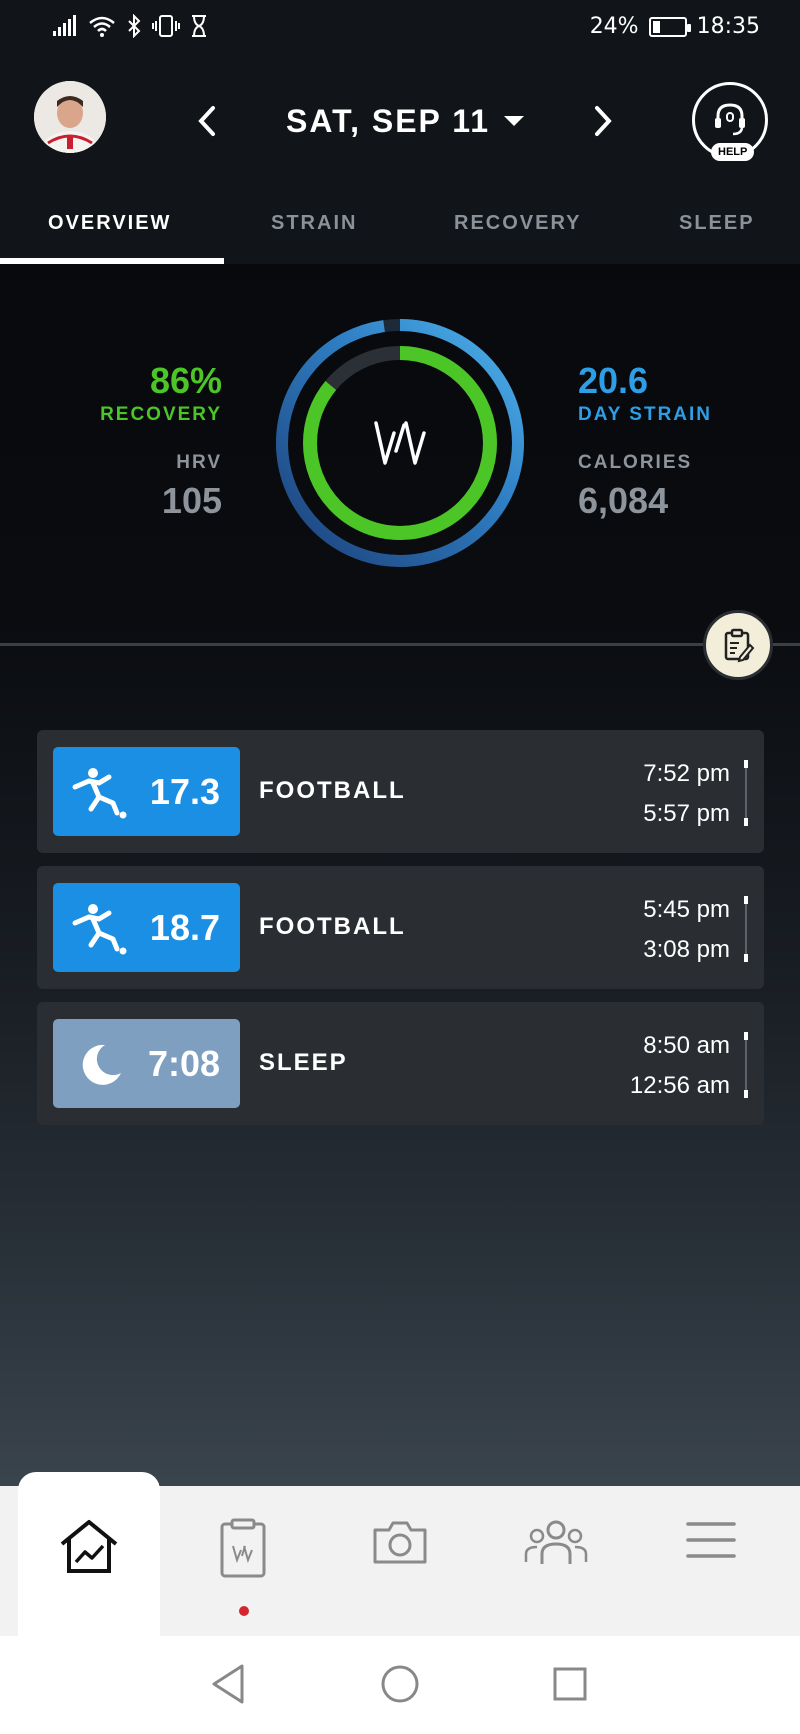  Describe the element at coordinates (134, 26) in the screenshot. I see `bluetooth-icon` at that location.